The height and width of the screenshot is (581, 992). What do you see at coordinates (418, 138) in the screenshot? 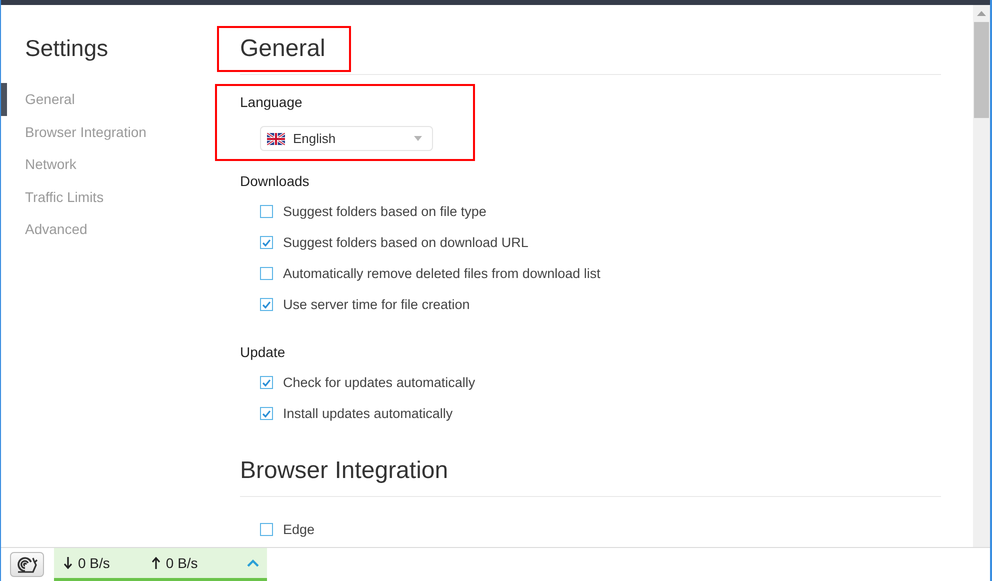
I see `dropdown-arrow-icon` at bounding box center [418, 138].